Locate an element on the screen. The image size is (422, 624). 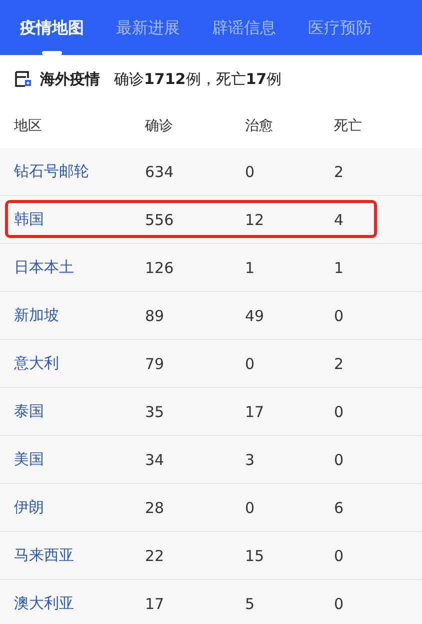
column-header: 治愈 is located at coordinates (259, 125).